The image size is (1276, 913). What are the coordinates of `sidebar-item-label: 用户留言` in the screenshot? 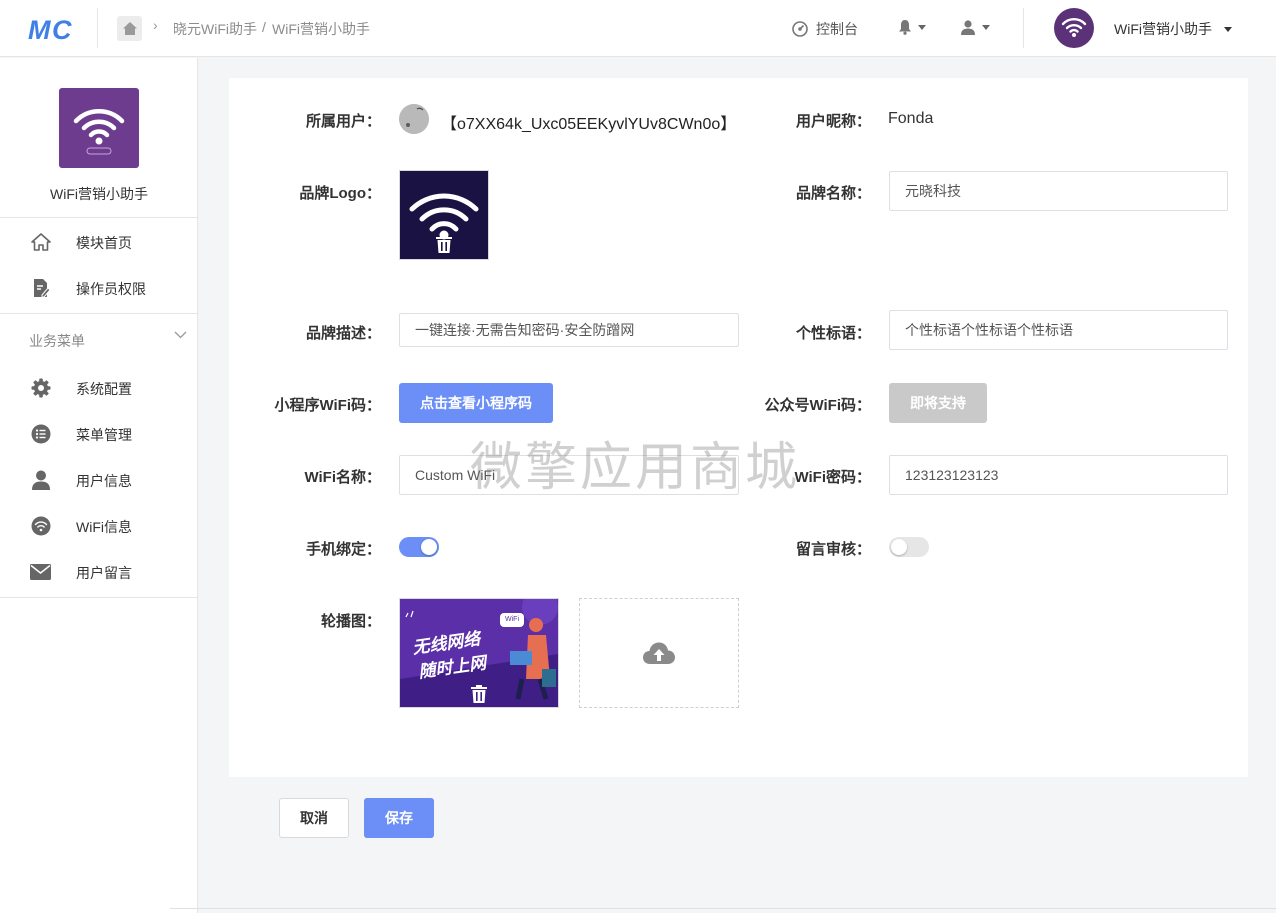 It's located at (104, 573).